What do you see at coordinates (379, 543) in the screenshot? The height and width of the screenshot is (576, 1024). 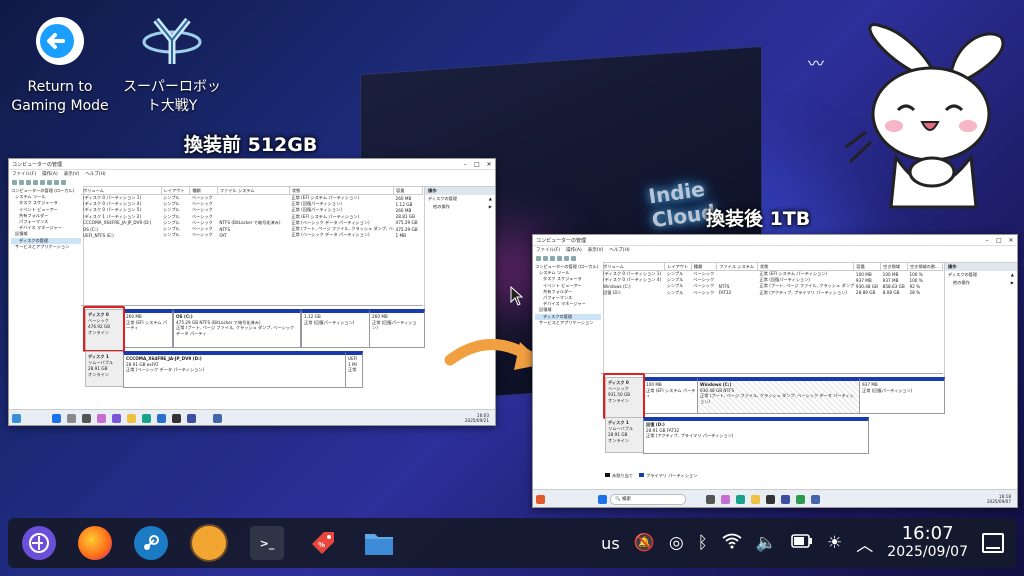 I see `file-manager-icon` at bounding box center [379, 543].